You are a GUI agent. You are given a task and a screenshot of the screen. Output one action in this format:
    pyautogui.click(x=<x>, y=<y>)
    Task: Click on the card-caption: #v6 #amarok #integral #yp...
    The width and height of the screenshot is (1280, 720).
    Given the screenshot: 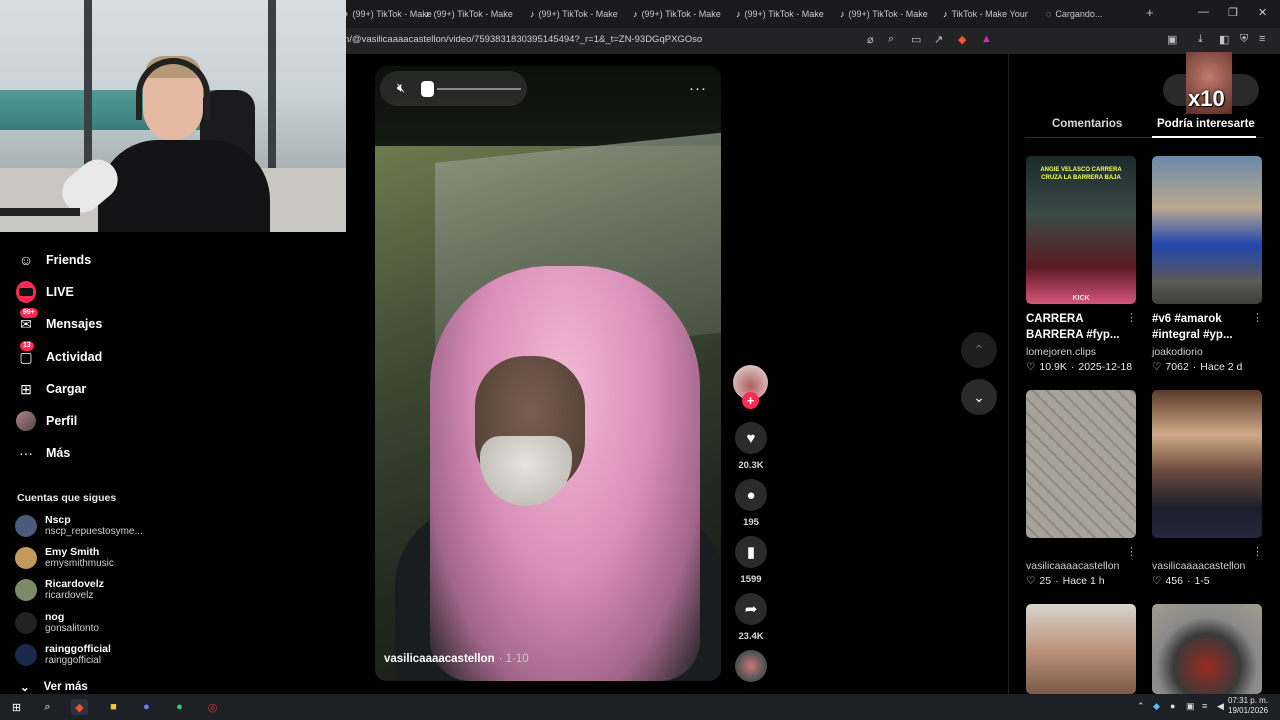 What is the action you would take?
    pyautogui.click(x=1205, y=327)
    